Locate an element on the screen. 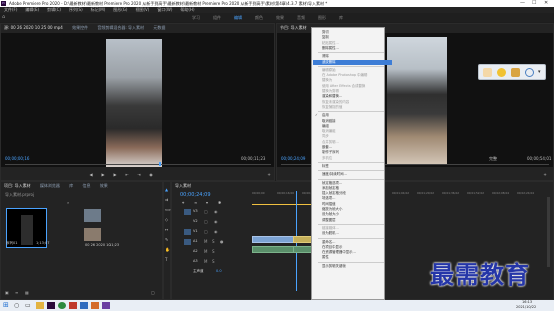 The image size is (554, 311). tab-info: 信息 is located at coordinates (86, 185).